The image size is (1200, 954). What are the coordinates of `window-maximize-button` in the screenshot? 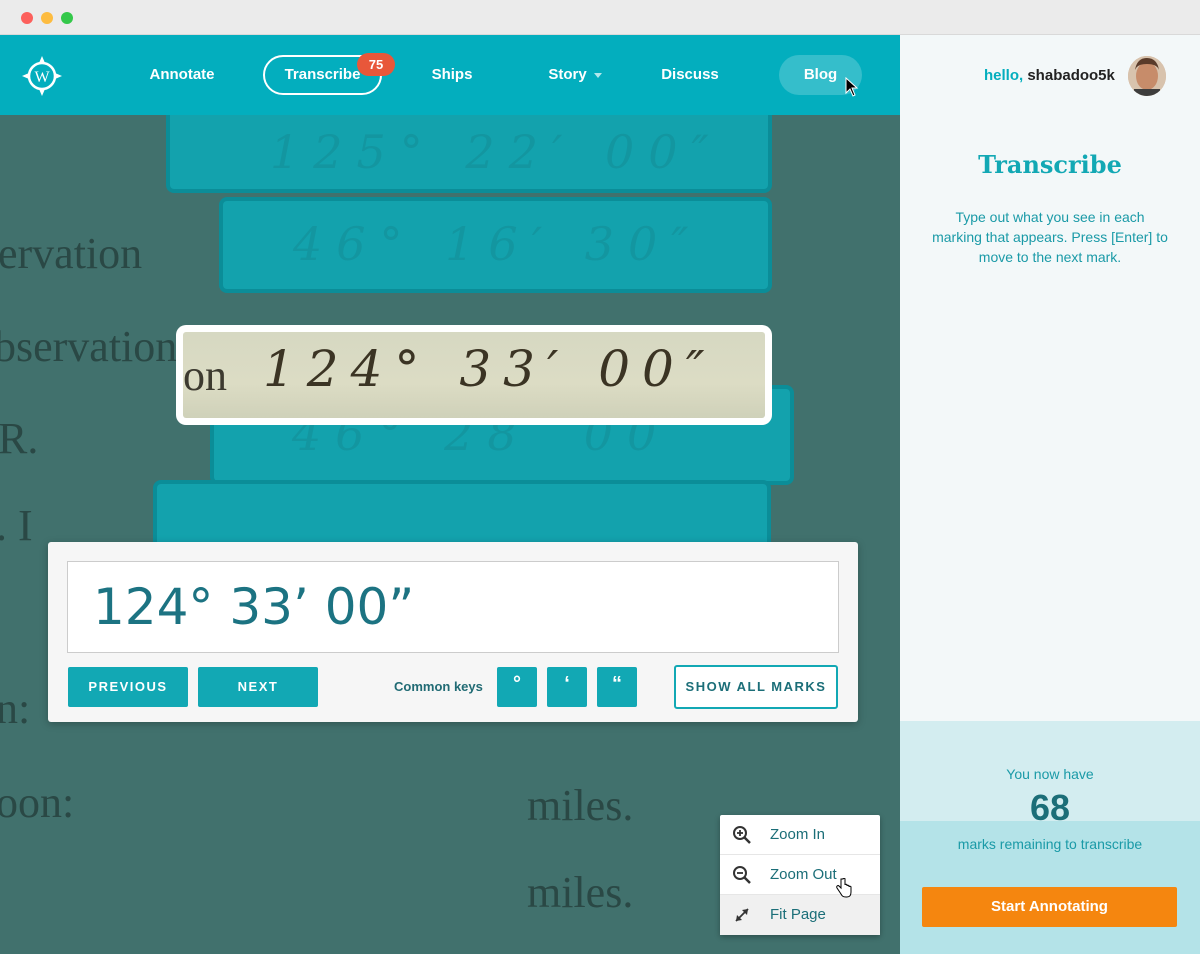 It's located at (67, 18).